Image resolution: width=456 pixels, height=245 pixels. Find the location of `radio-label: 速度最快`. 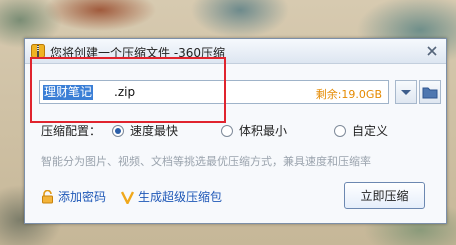

radio-label: 速度最快 is located at coordinates (154, 131).